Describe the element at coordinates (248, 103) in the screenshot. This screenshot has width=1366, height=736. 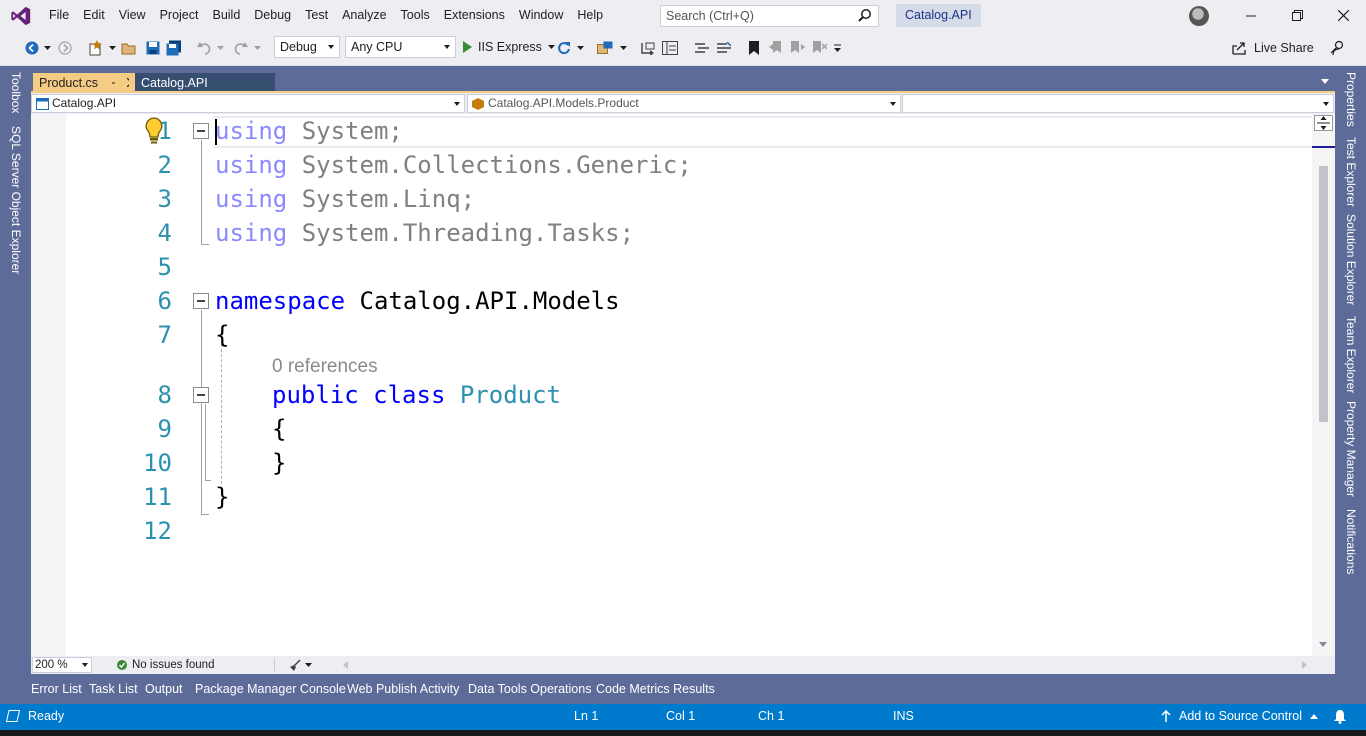
I see `project-dropdown: Catalog.API` at that location.